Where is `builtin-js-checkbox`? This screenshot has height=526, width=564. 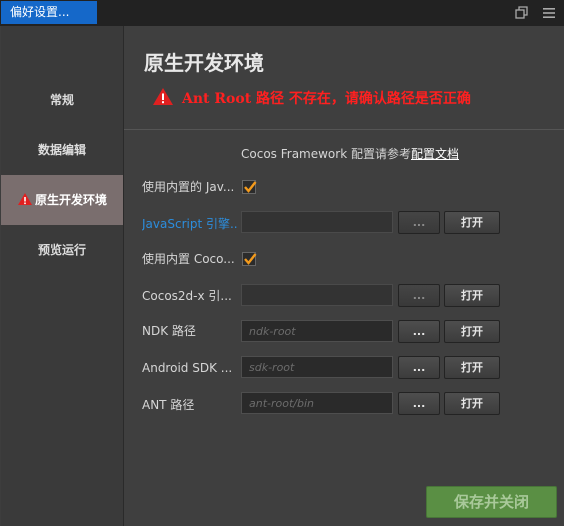 builtin-js-checkbox is located at coordinates (249, 187).